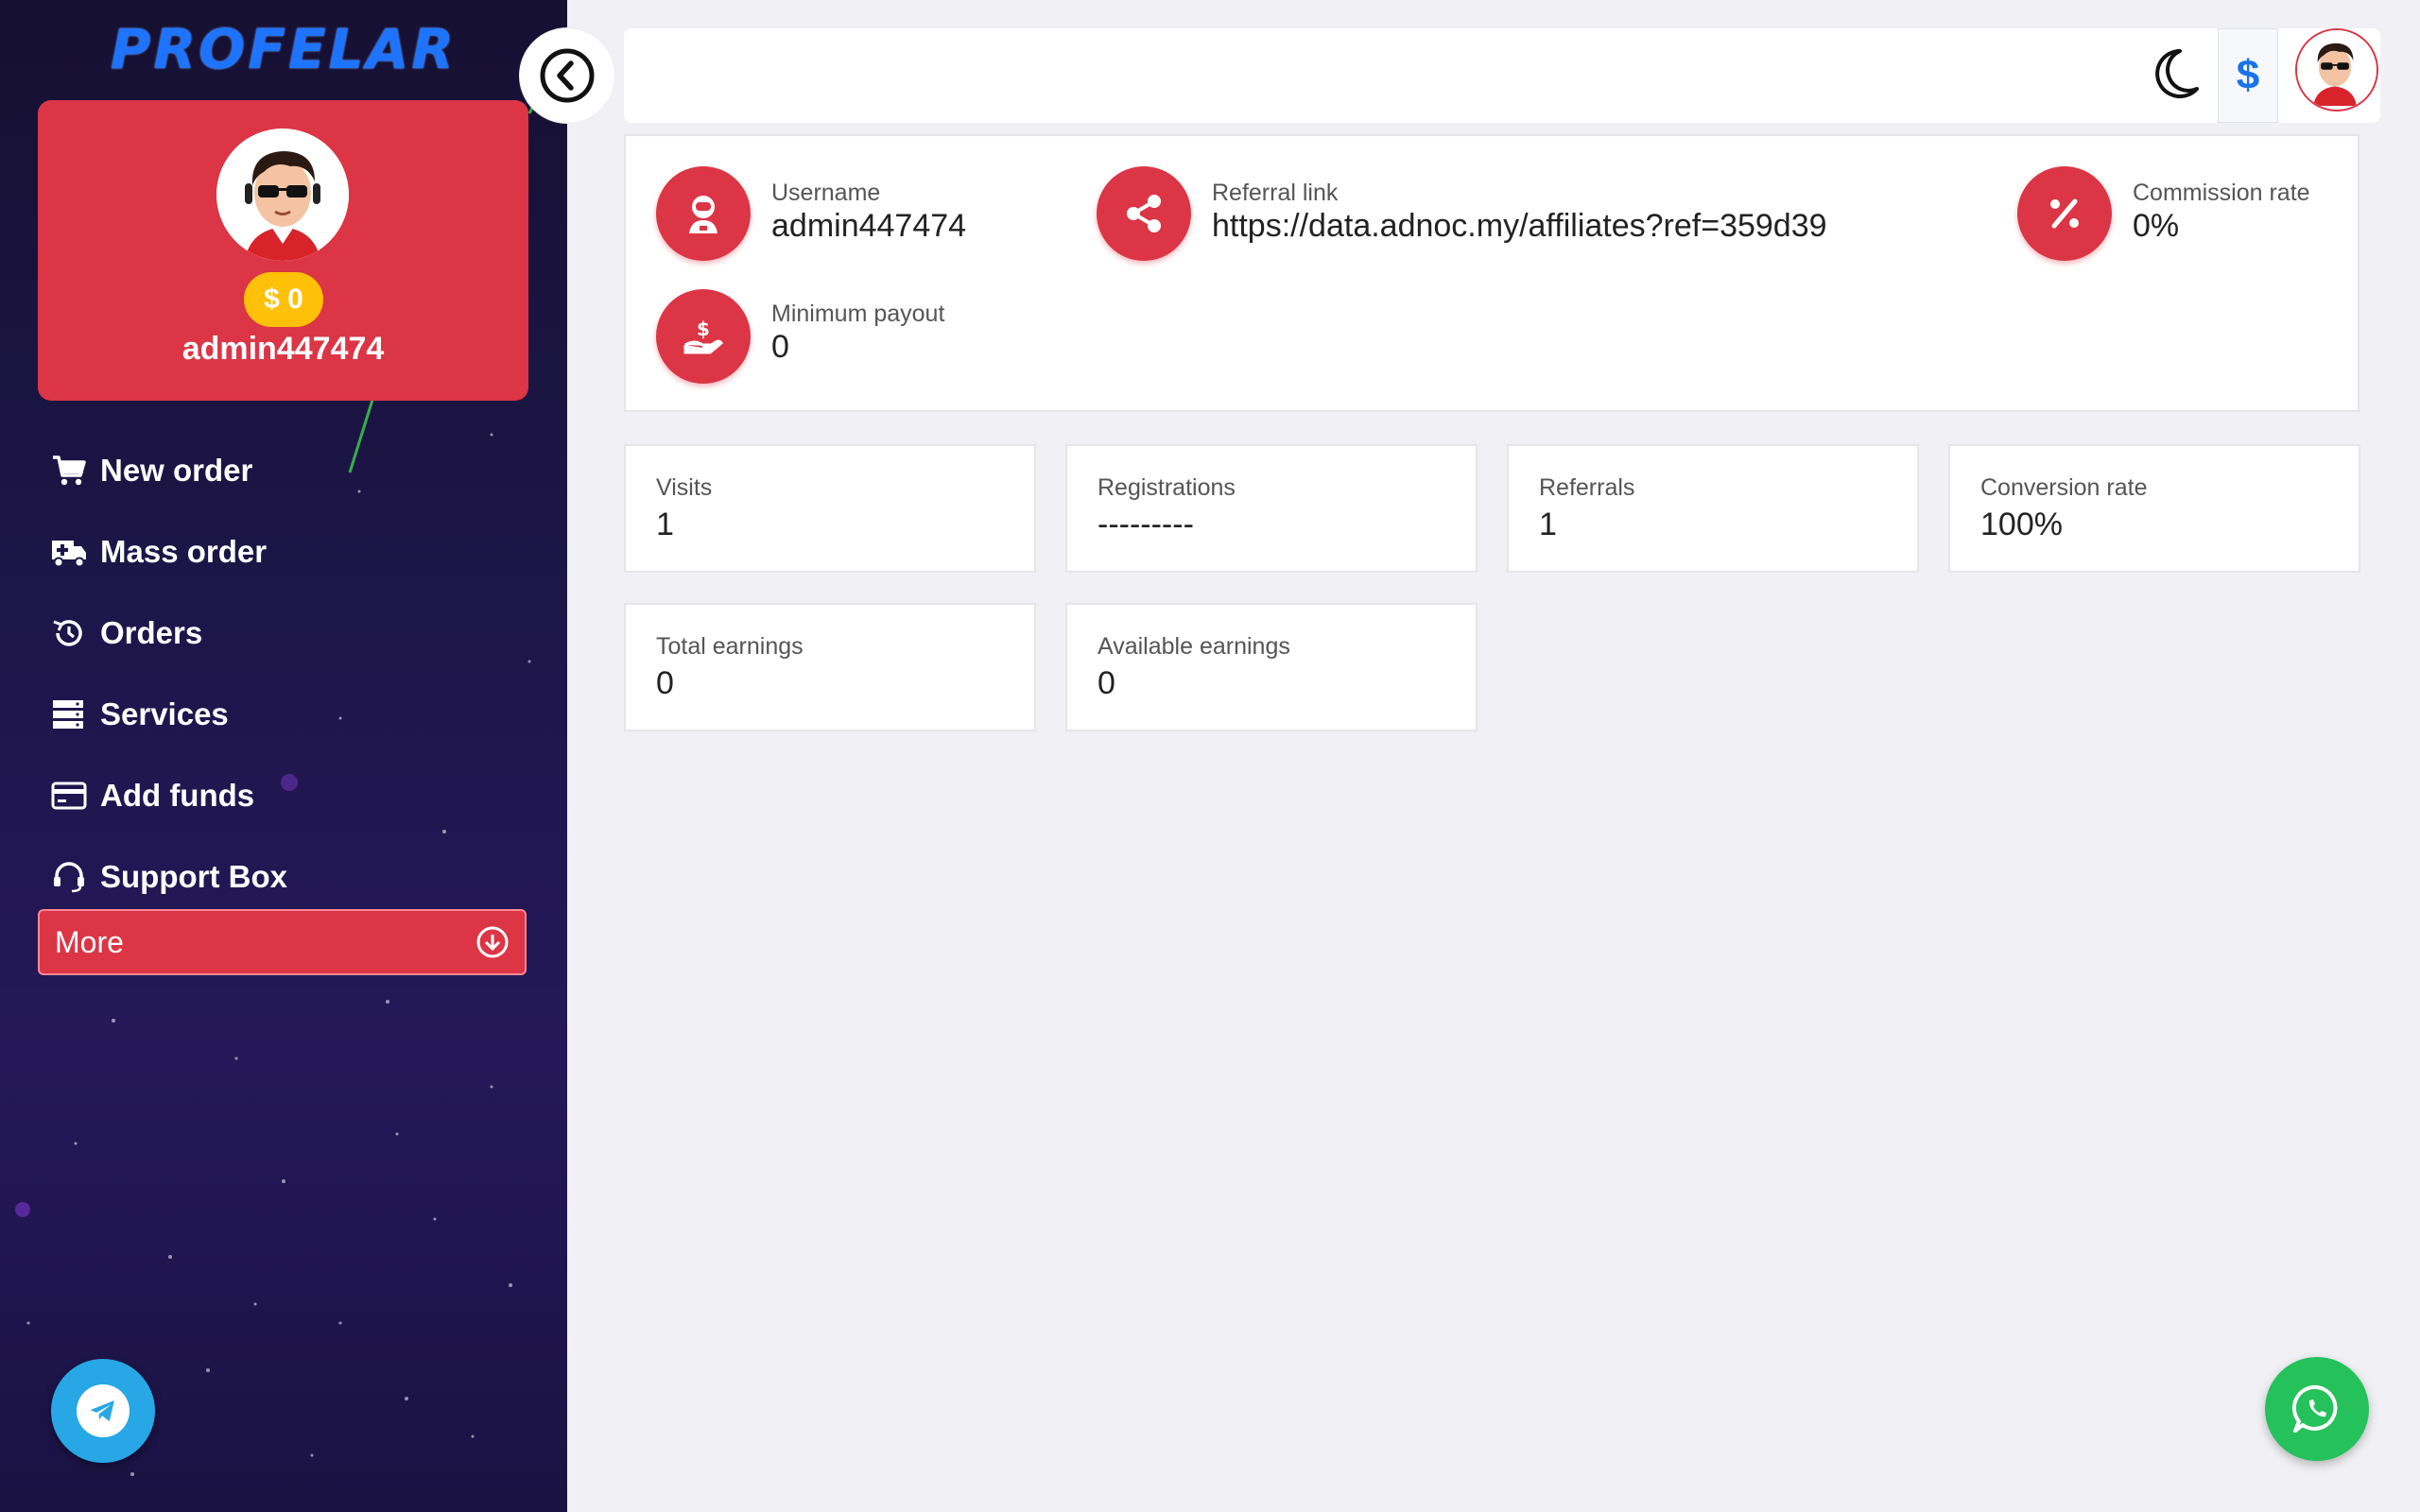 This screenshot has height=1512, width=2420. What do you see at coordinates (2064, 213) in the screenshot?
I see `percent-icon` at bounding box center [2064, 213].